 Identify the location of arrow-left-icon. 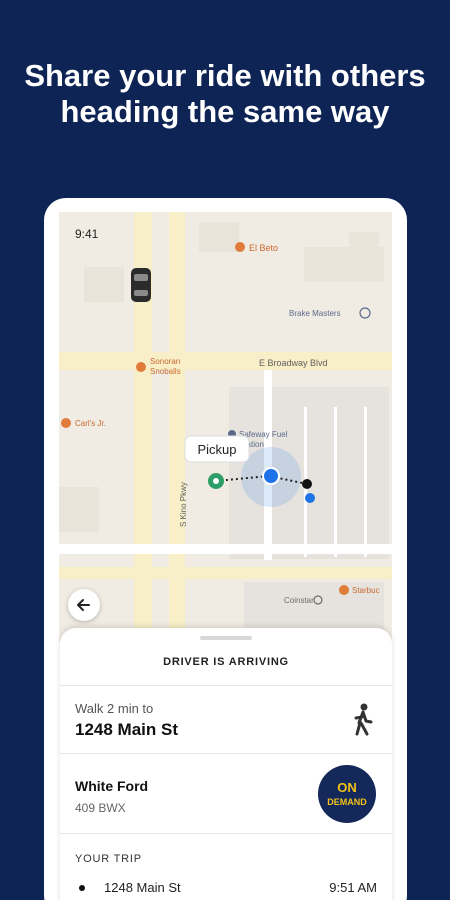
(83, 605).